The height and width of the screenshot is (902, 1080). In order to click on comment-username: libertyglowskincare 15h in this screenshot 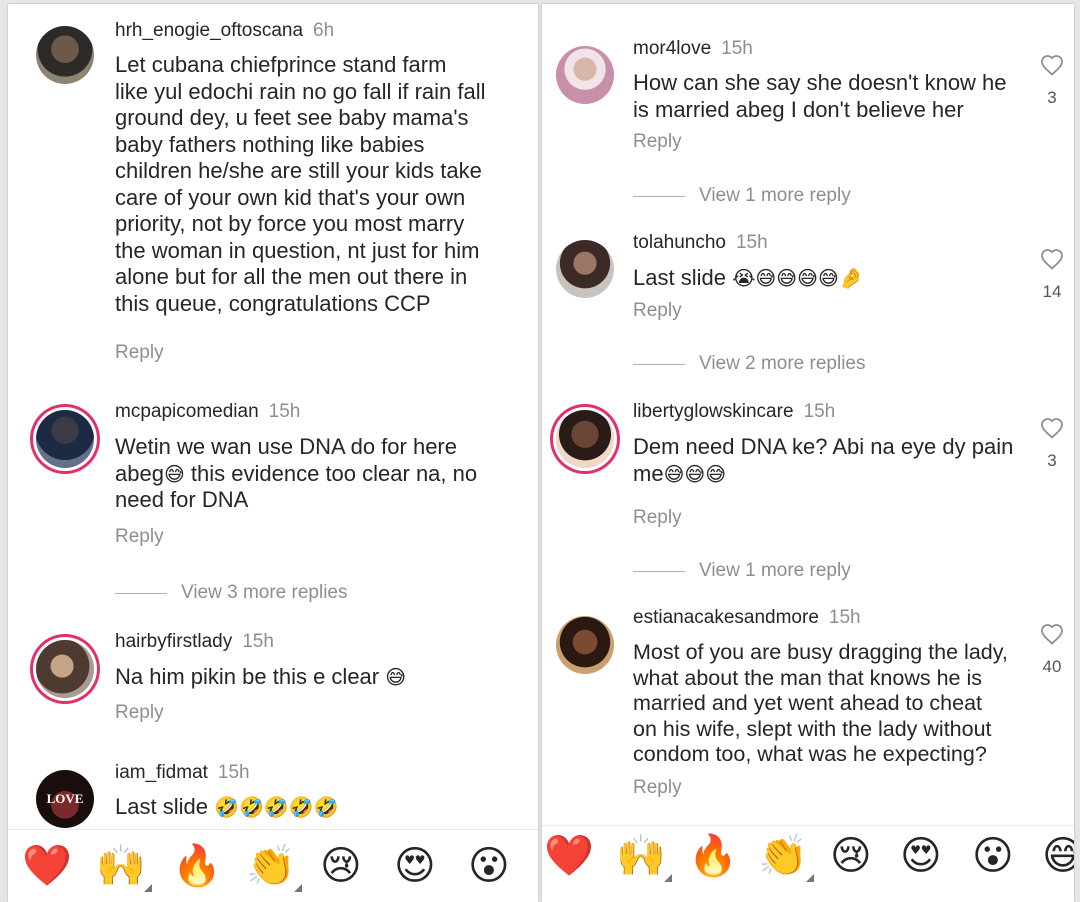, I will do `click(734, 412)`.